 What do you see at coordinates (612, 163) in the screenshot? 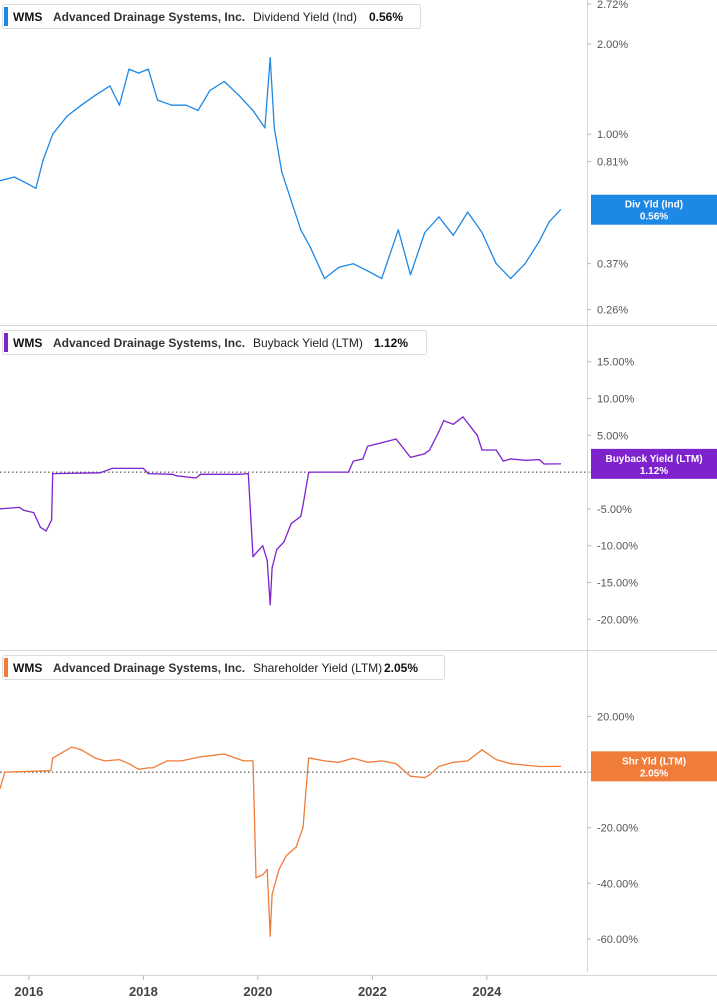
I see `y-tick-label: 0.81%` at bounding box center [612, 163].